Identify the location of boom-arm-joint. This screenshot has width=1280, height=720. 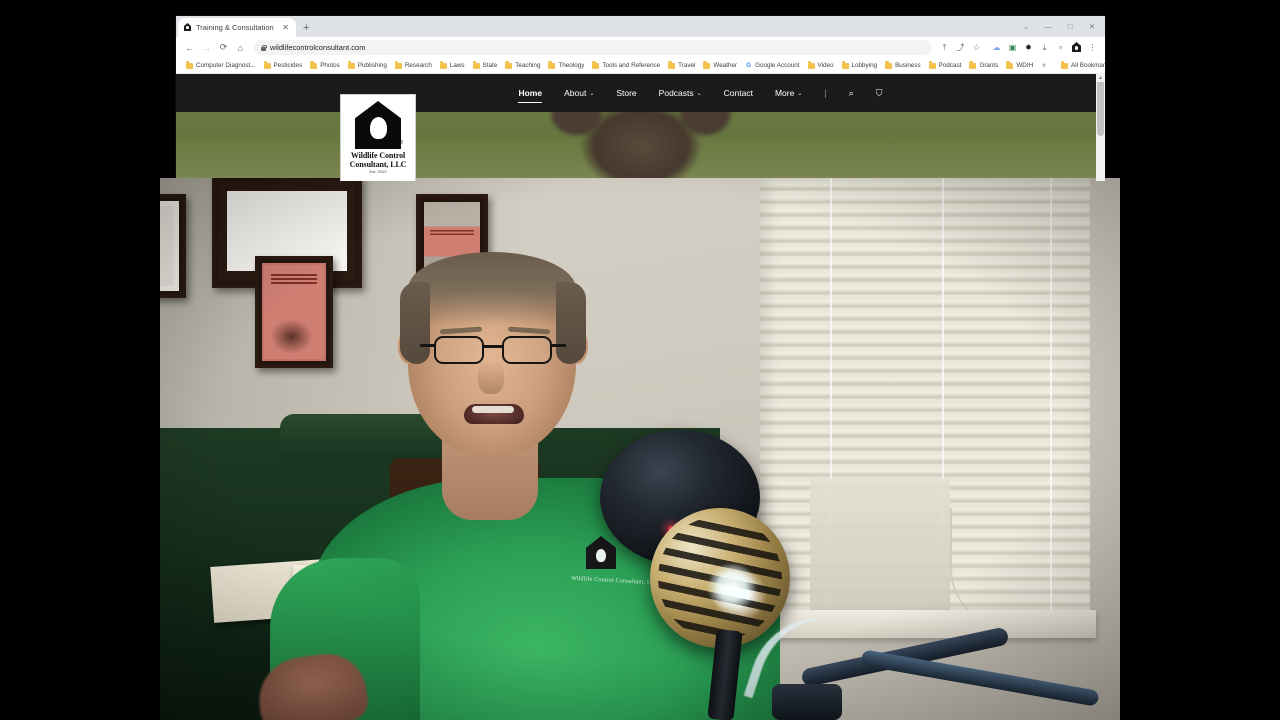
(807, 702).